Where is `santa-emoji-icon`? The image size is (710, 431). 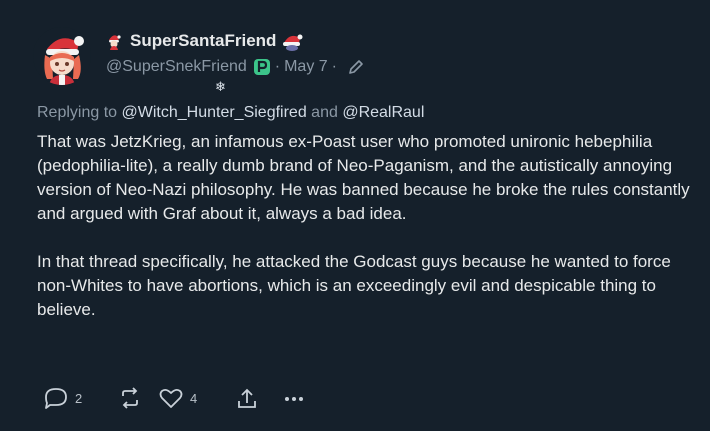
santa-emoji-icon is located at coordinates (114, 41).